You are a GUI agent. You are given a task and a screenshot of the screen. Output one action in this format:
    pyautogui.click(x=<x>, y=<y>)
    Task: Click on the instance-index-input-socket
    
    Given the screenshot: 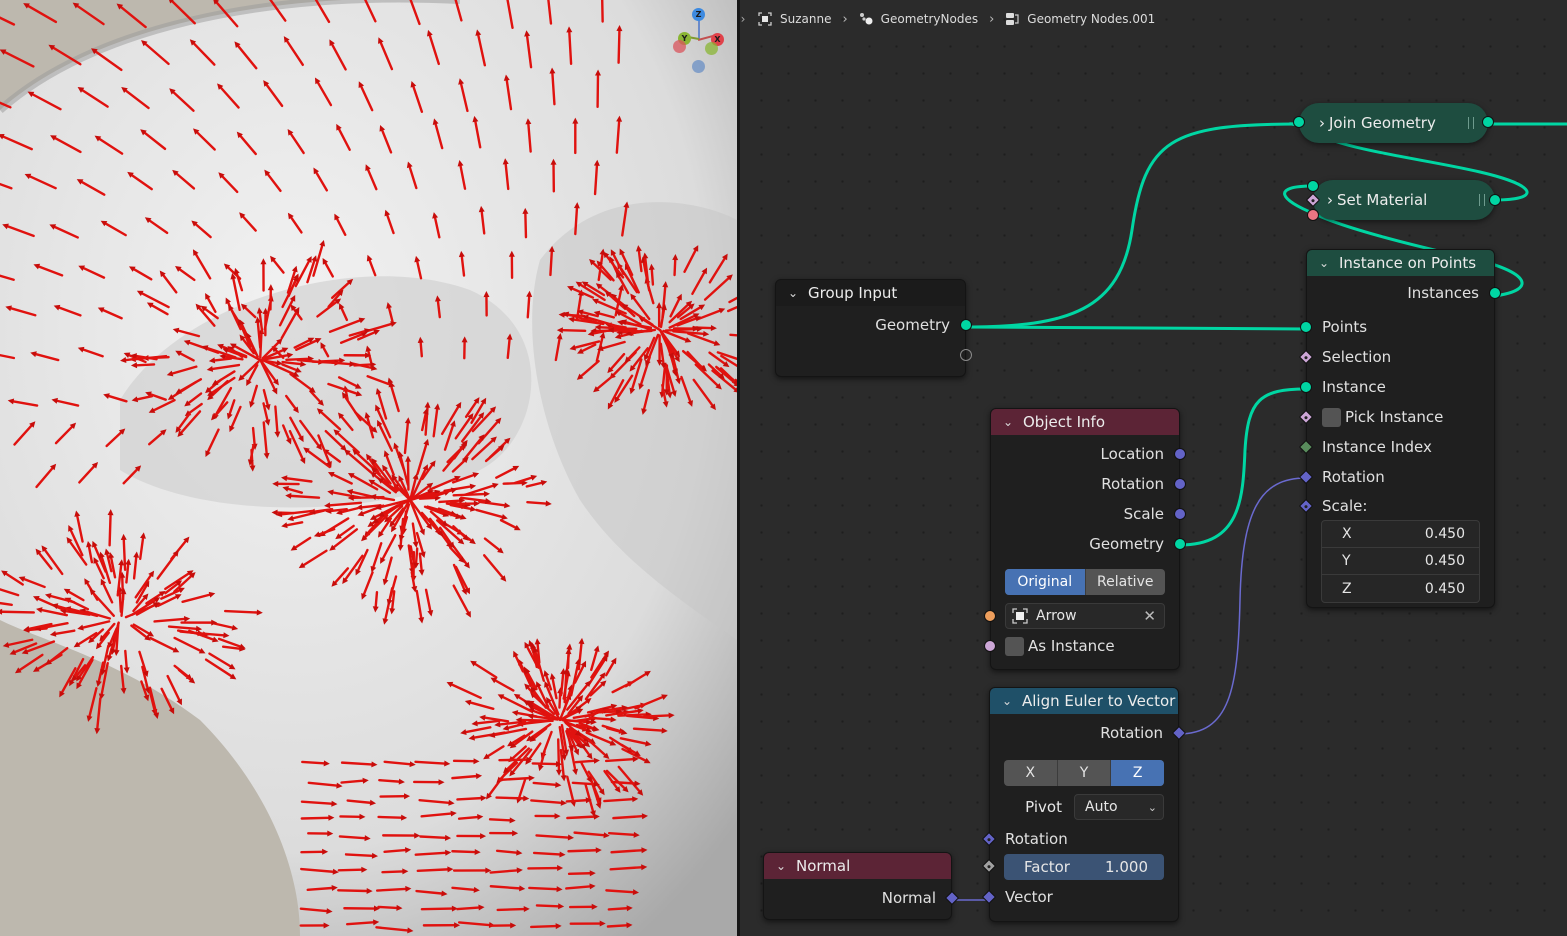 What is the action you would take?
    pyautogui.click(x=1306, y=447)
    